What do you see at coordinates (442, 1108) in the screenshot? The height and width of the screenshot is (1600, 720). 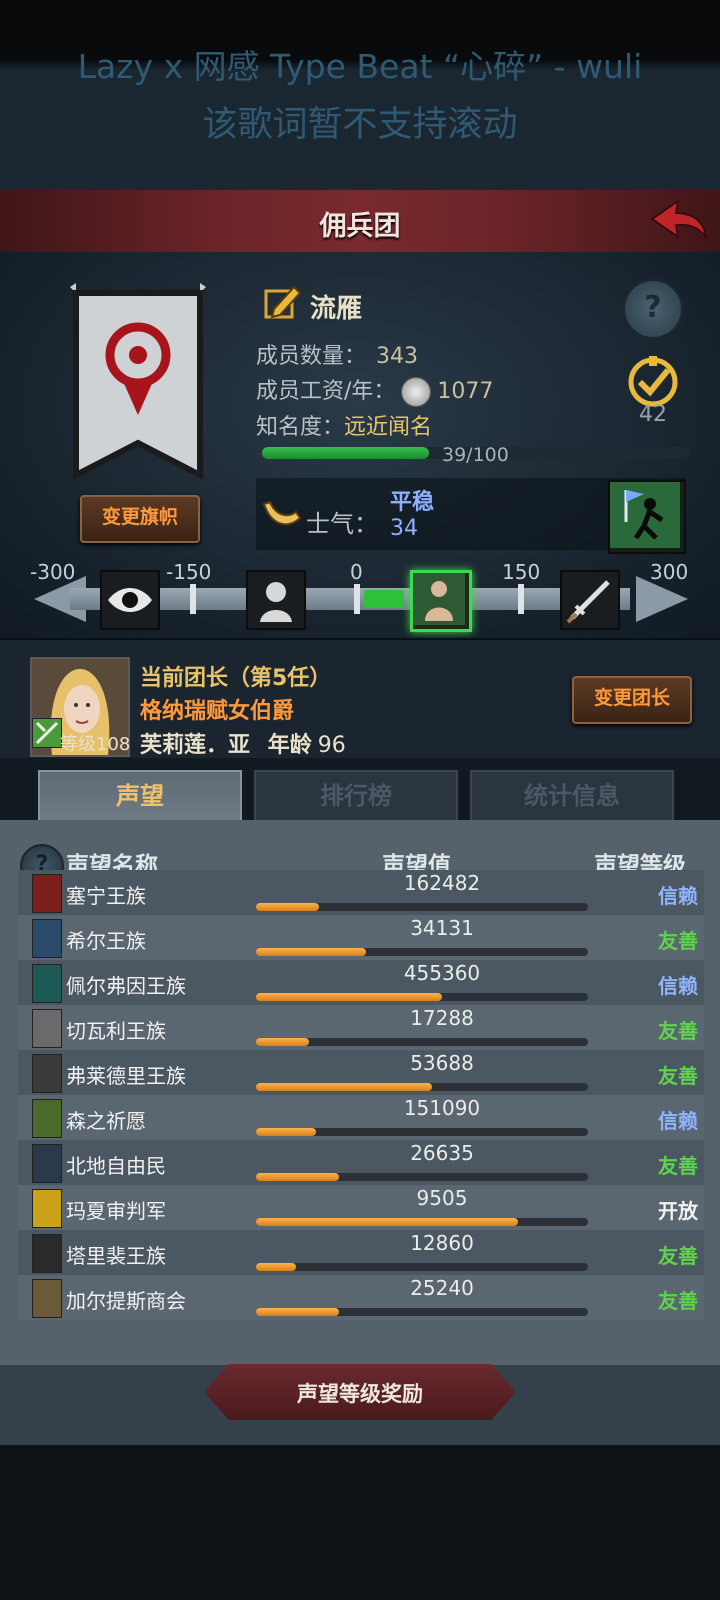 I see `faction-reputation-value: 151090` at bounding box center [442, 1108].